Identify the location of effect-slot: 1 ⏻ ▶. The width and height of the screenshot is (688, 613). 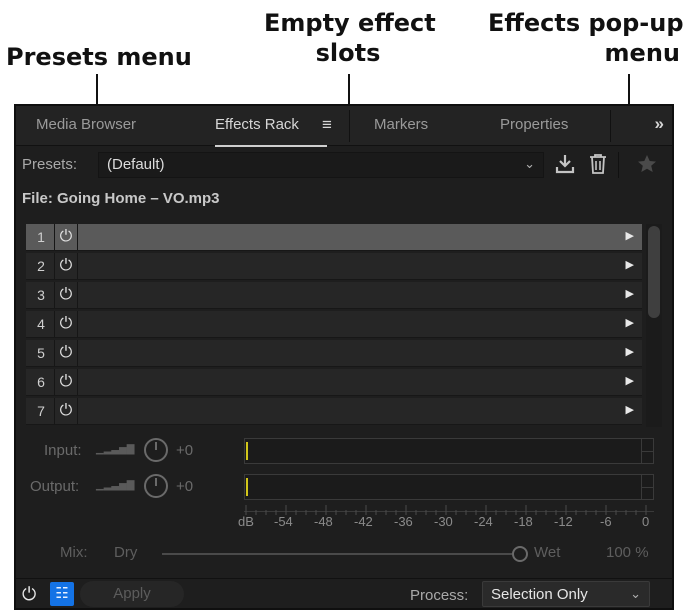
(334, 237).